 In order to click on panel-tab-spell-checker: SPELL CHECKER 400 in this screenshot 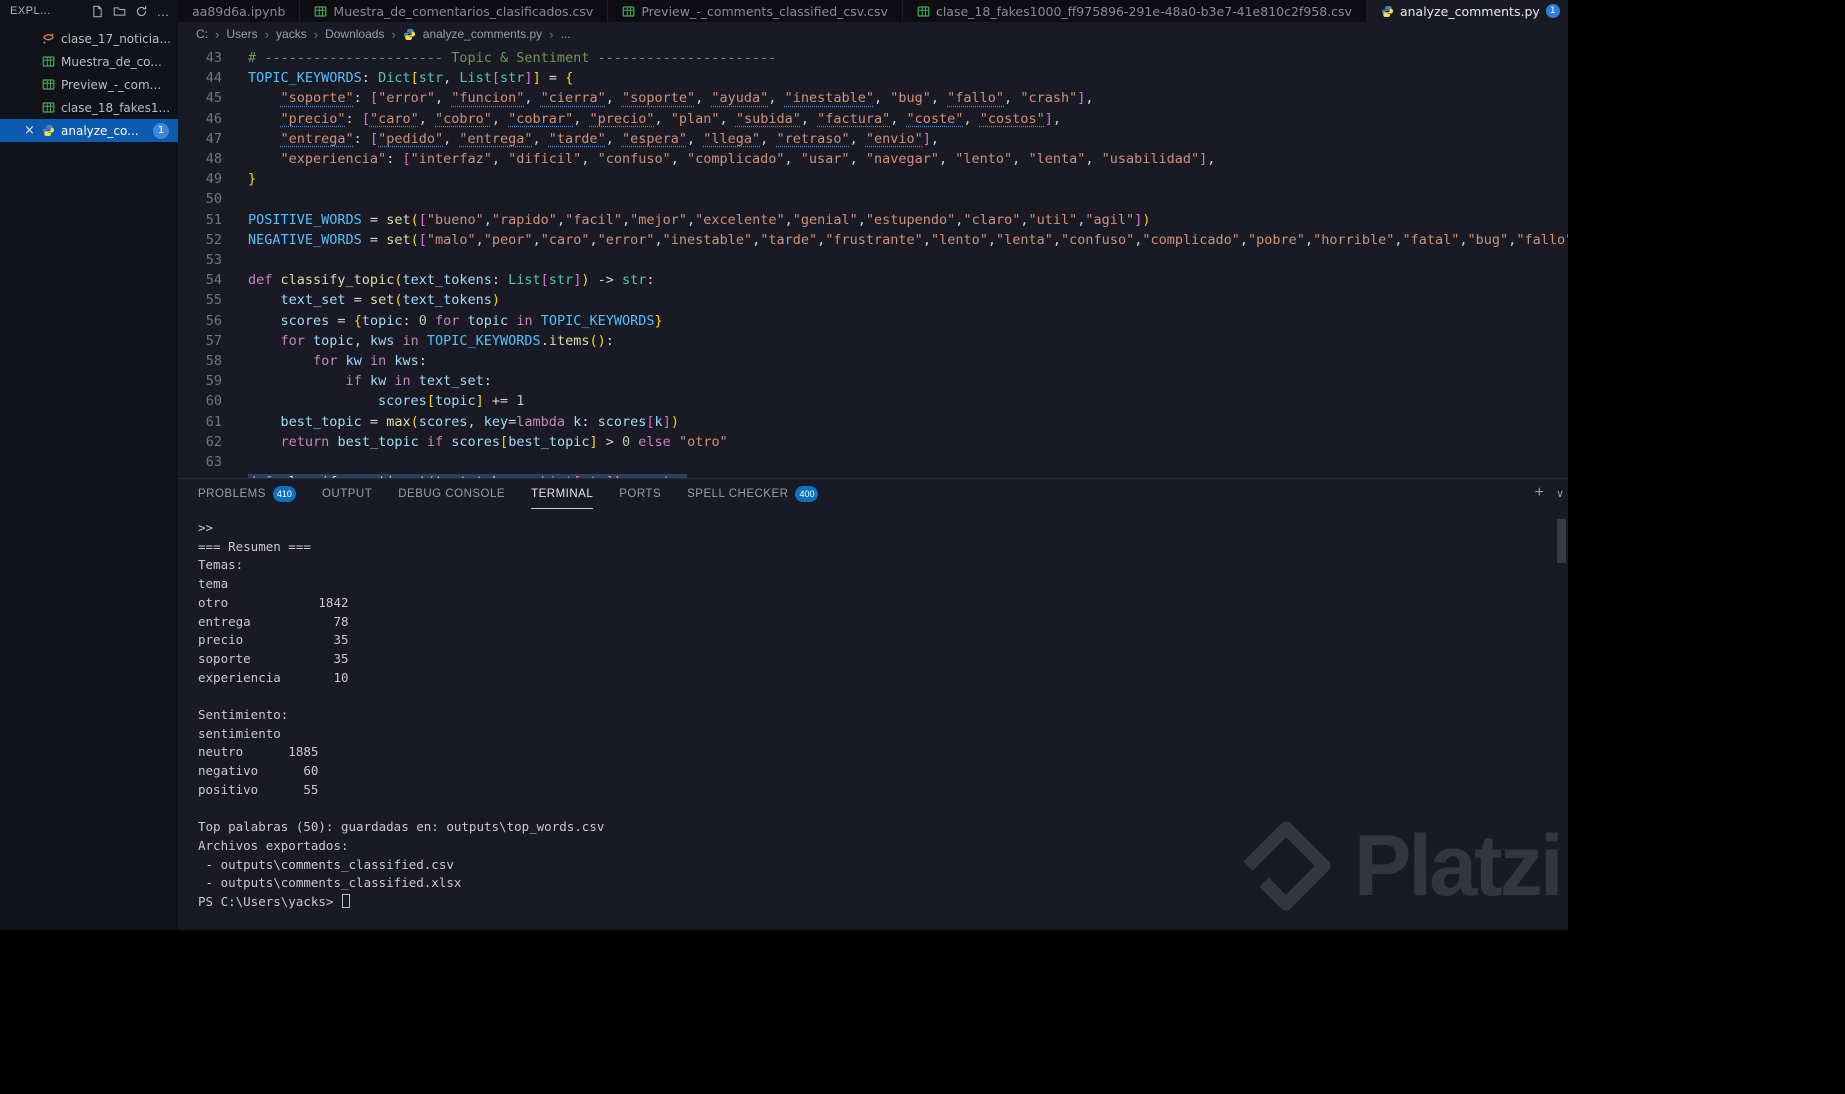, I will do `click(753, 494)`.